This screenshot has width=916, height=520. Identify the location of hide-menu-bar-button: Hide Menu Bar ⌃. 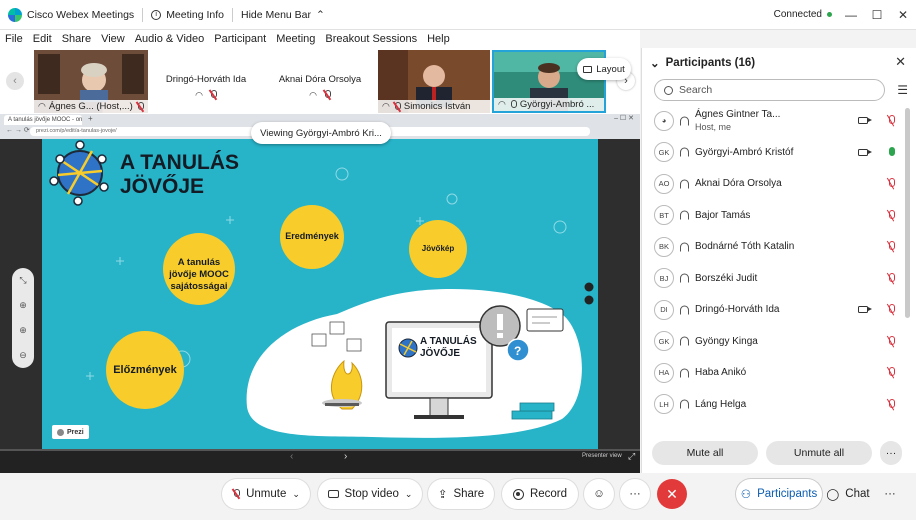
(283, 15).